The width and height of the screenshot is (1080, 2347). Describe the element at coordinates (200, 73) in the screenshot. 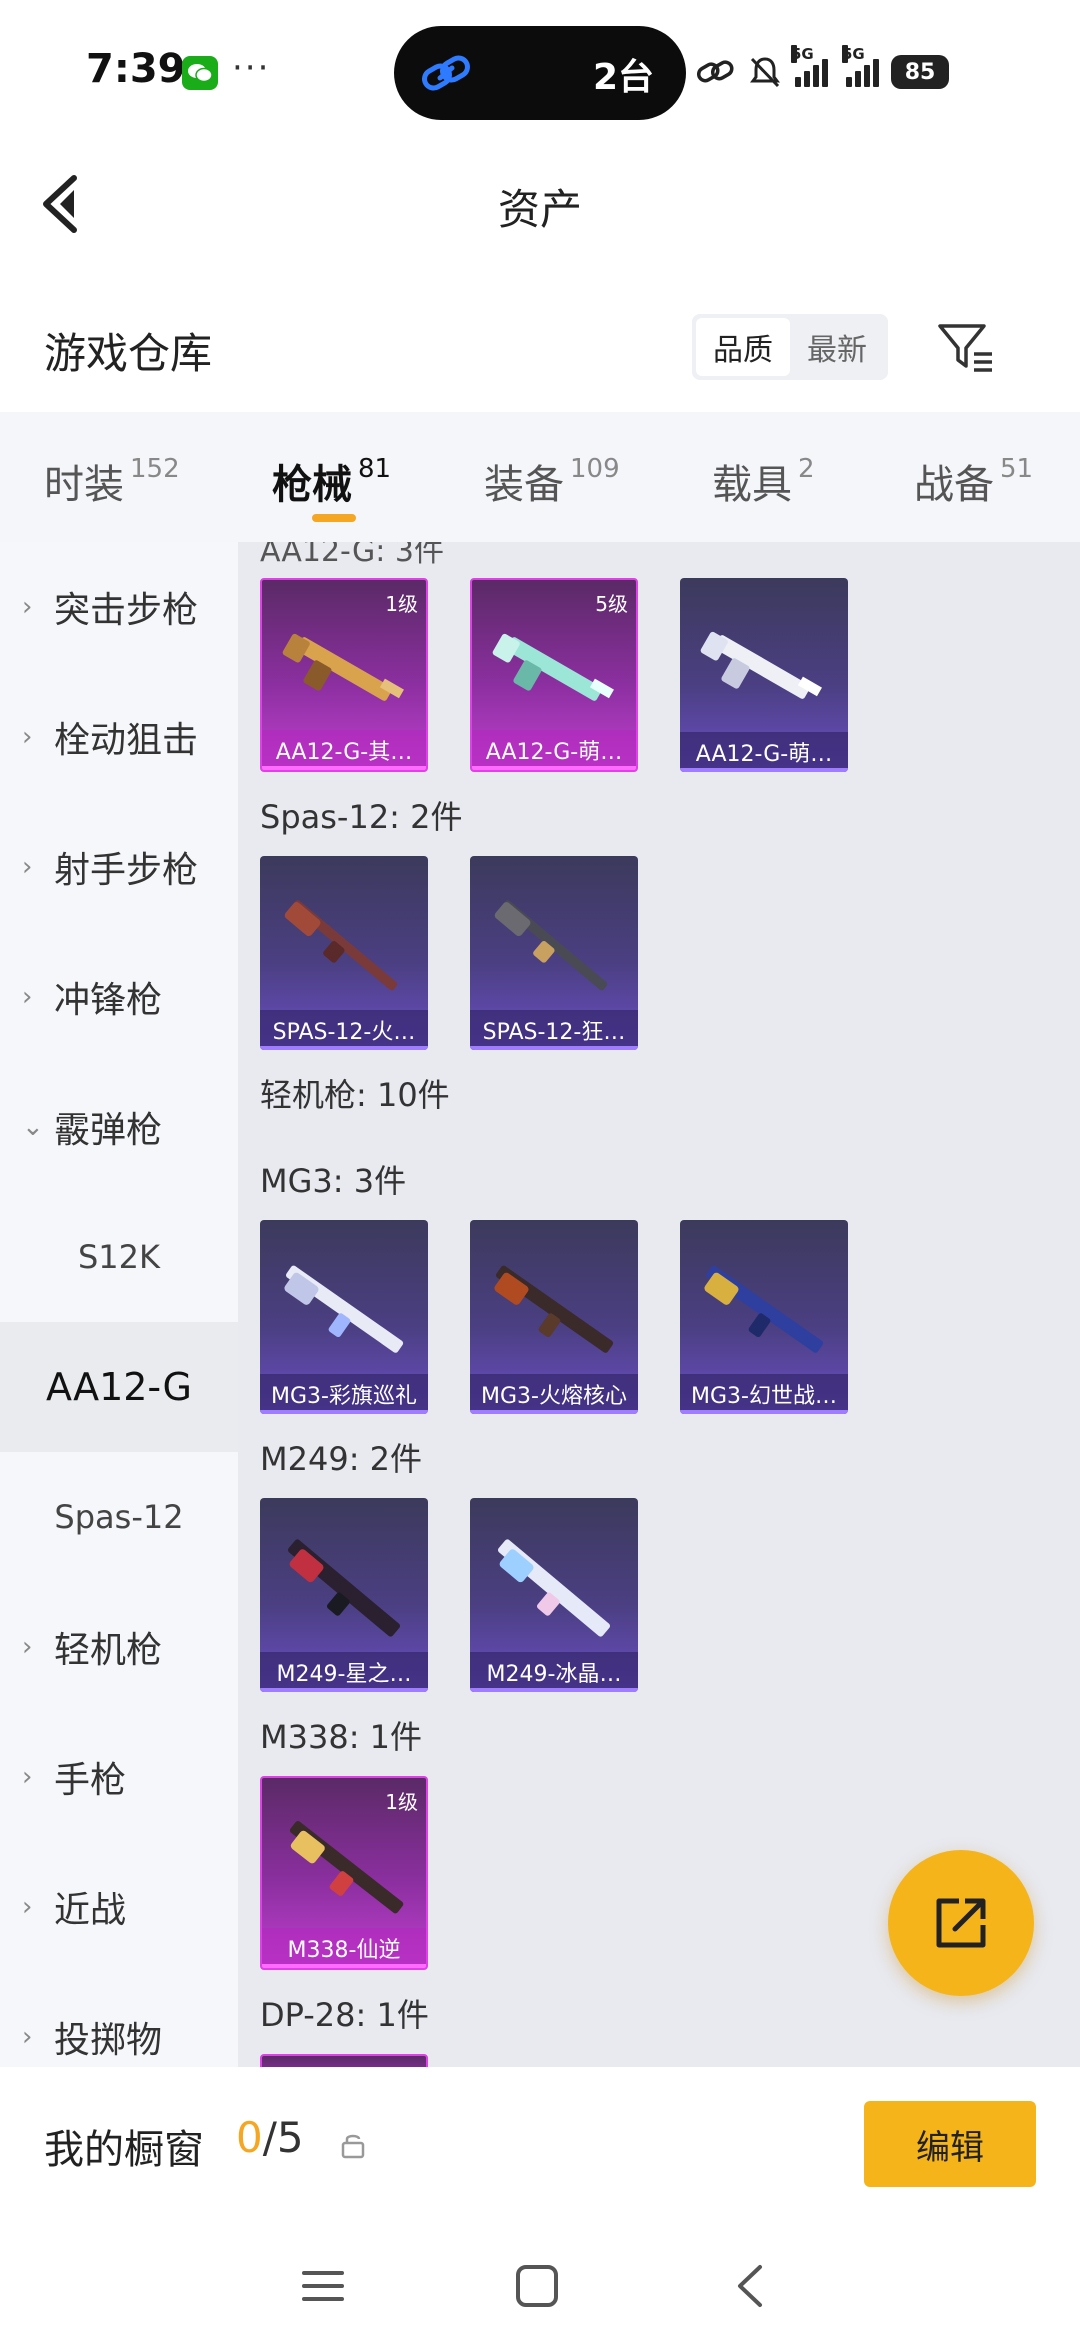

I see `wechat-icon` at that location.